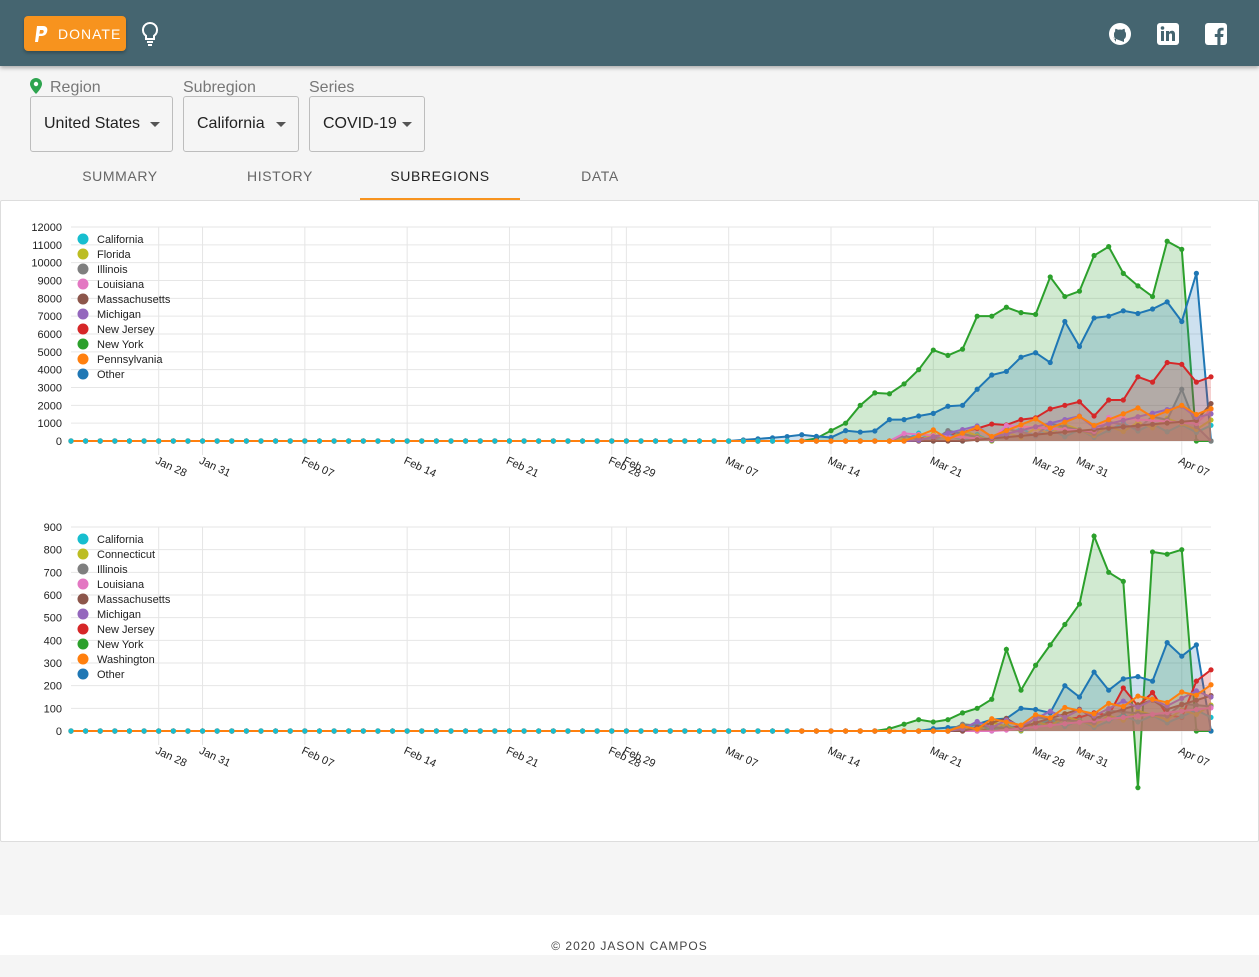 This screenshot has height=977, width=1259. Describe the element at coordinates (120, 180) in the screenshot. I see `tab-summary: SUMMARY` at that location.